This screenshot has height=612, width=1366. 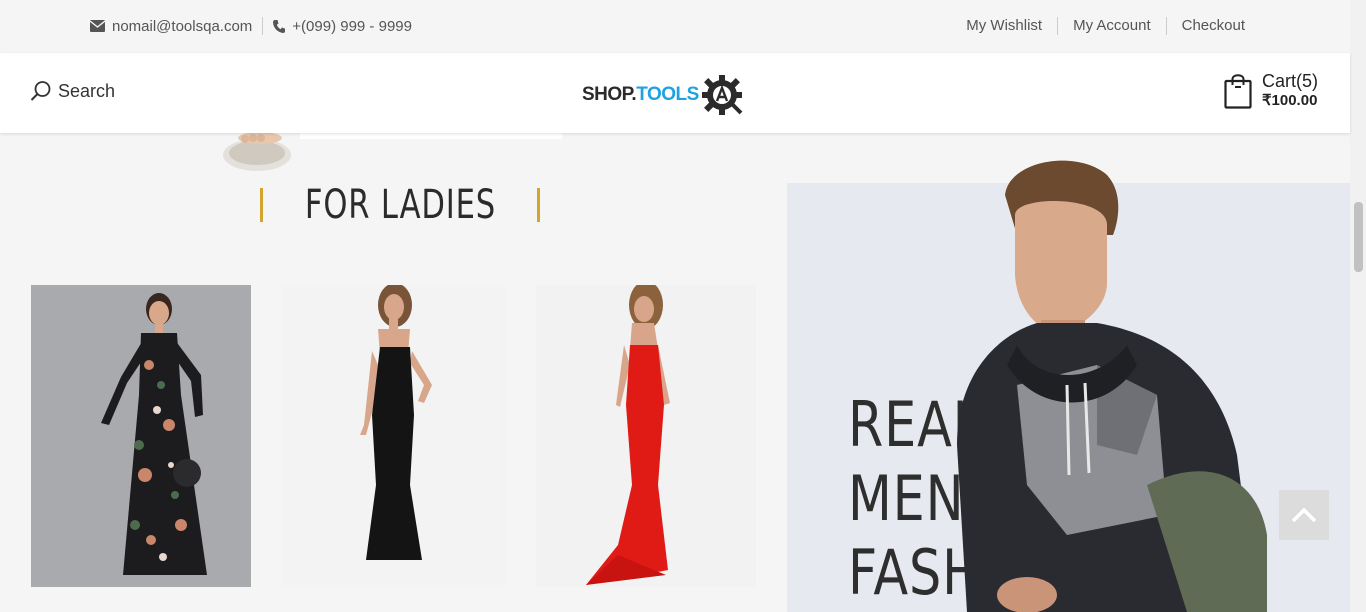 I want to click on checkout-link: Checkout, so click(x=1212, y=26).